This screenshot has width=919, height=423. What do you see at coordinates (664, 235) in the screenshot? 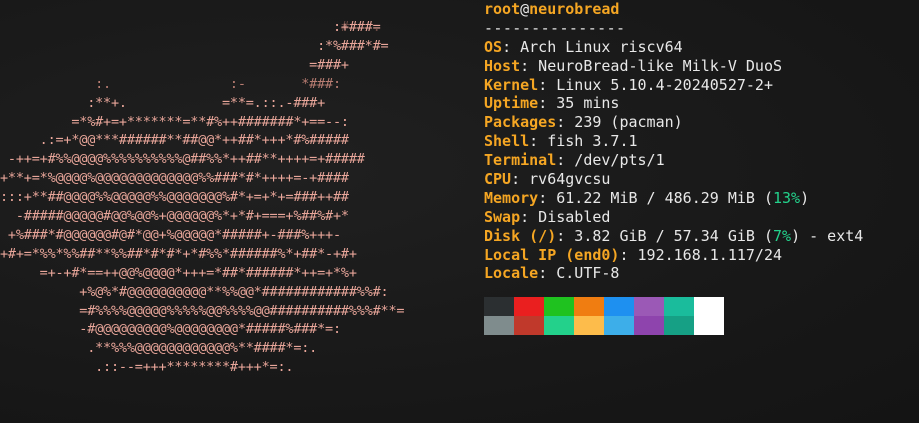
I see `disk-value: : 3.82 GiB / 57.34 GiB (` at bounding box center [664, 235].